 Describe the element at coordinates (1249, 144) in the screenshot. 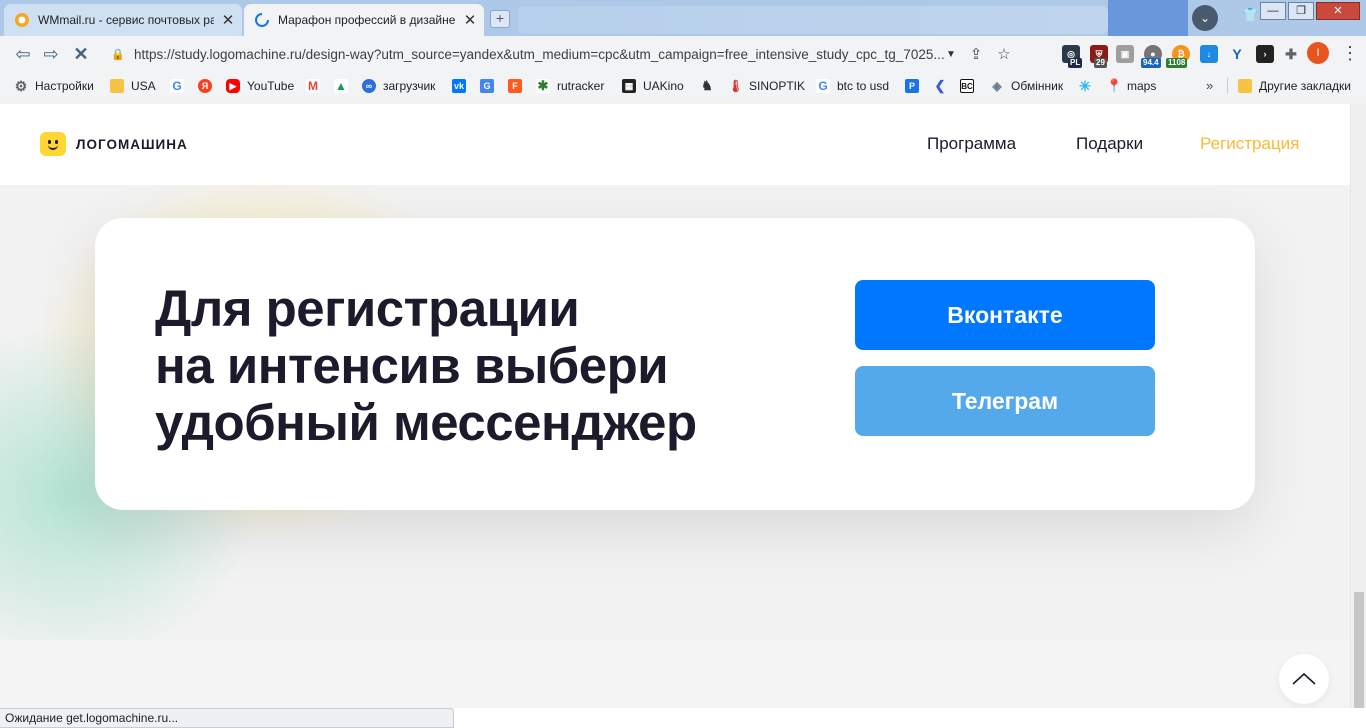

I see `nav-registration: Регистрация` at that location.